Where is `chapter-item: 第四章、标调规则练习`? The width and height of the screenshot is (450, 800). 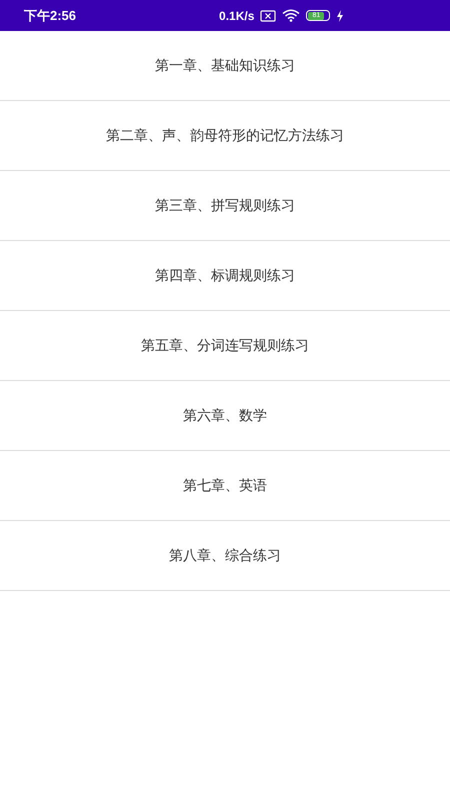
chapter-item: 第四章、标调规则练习 is located at coordinates (225, 276).